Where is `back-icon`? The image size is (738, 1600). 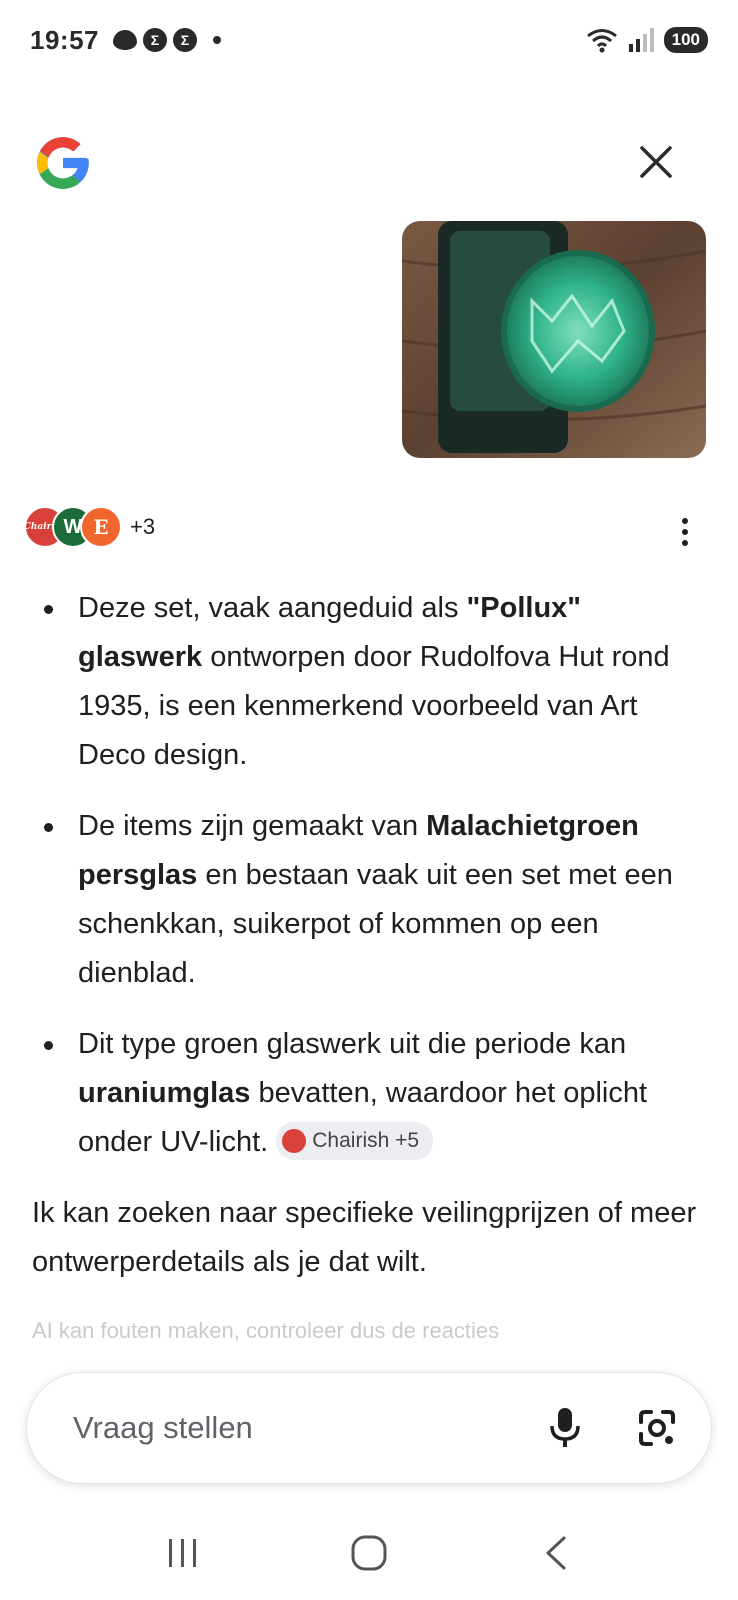
back-icon is located at coordinates (556, 1552).